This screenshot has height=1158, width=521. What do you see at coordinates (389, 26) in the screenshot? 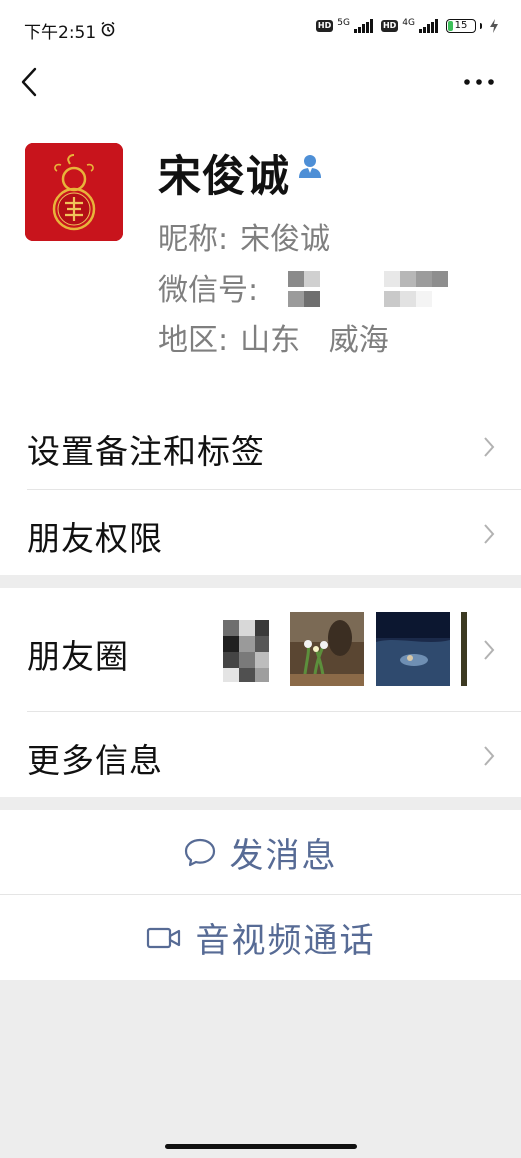
I see `hd-badge-2: HD` at bounding box center [389, 26].